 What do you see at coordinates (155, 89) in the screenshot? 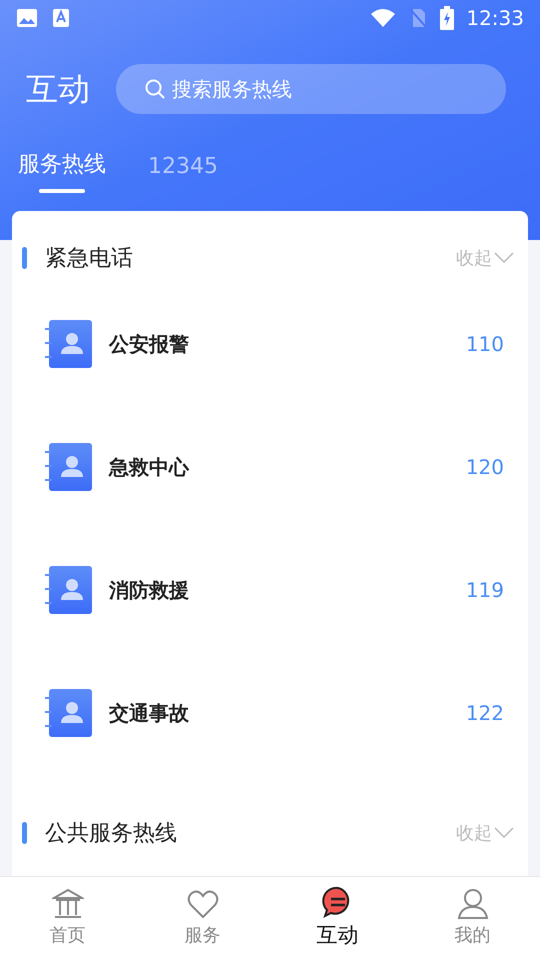
I see `search-icon` at bounding box center [155, 89].